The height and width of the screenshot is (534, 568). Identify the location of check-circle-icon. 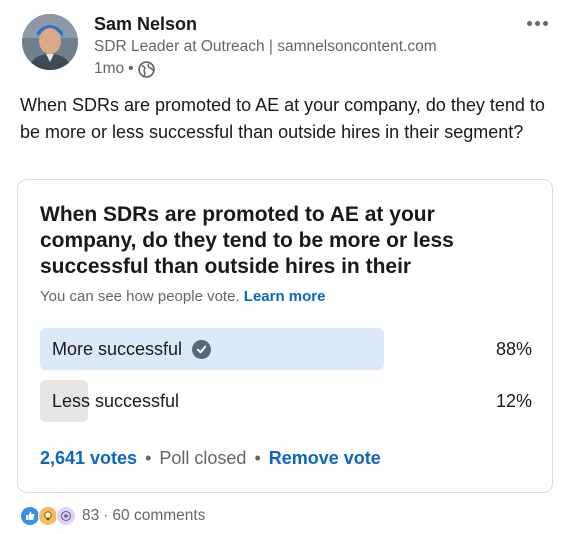
(202, 349).